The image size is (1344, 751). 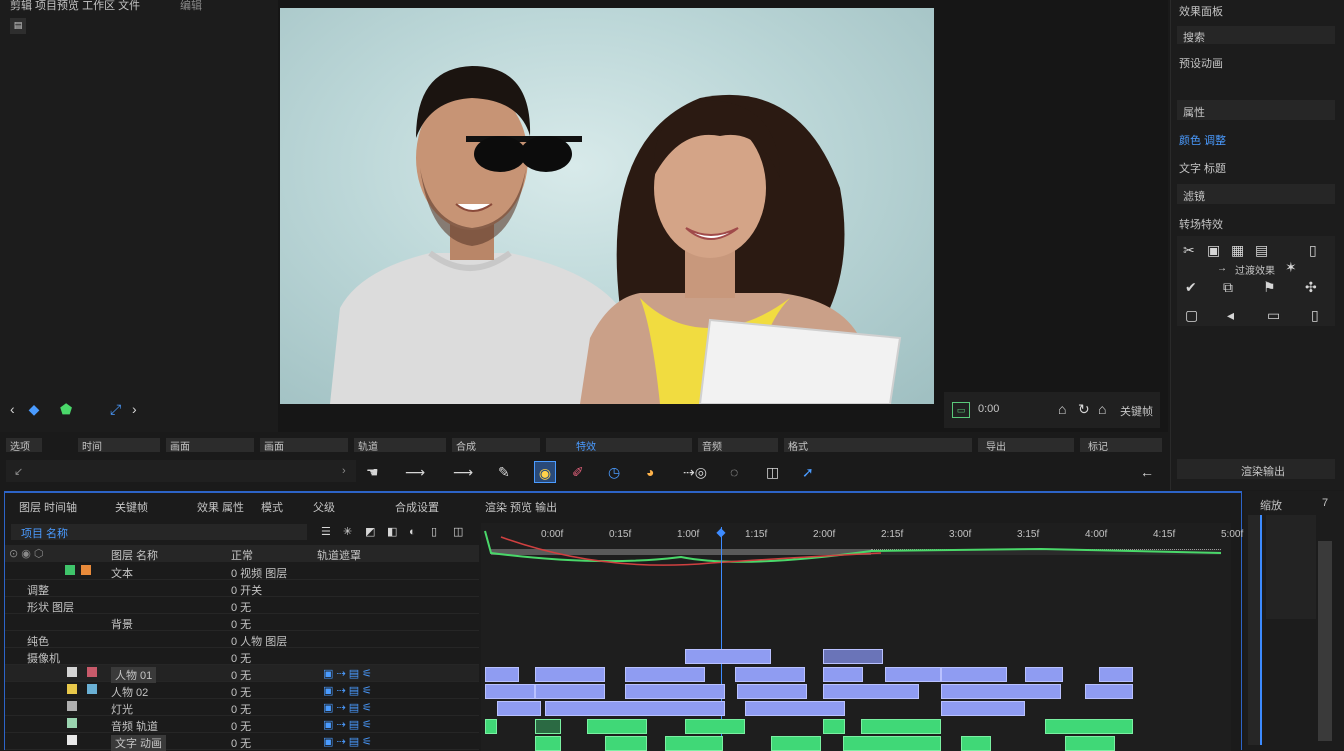 I want to click on filter-field: 滤镜, so click(x=1256, y=194).